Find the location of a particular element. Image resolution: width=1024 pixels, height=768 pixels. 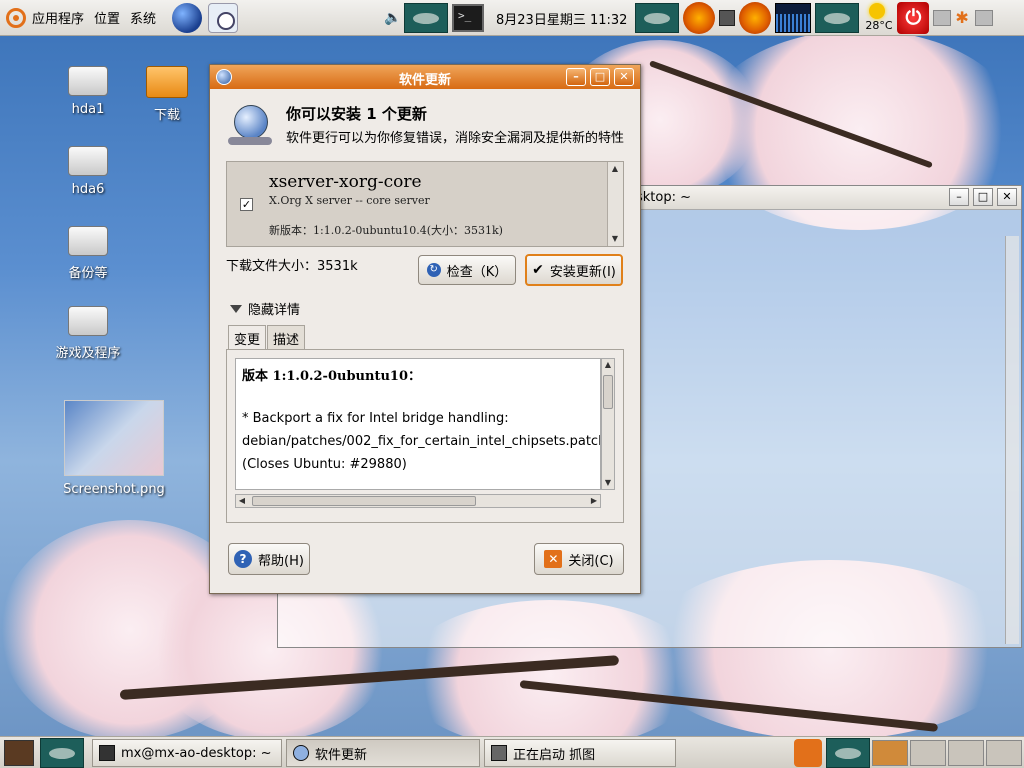

update-list-scrollbar: ▲ ▼ is located at coordinates (615, 204).